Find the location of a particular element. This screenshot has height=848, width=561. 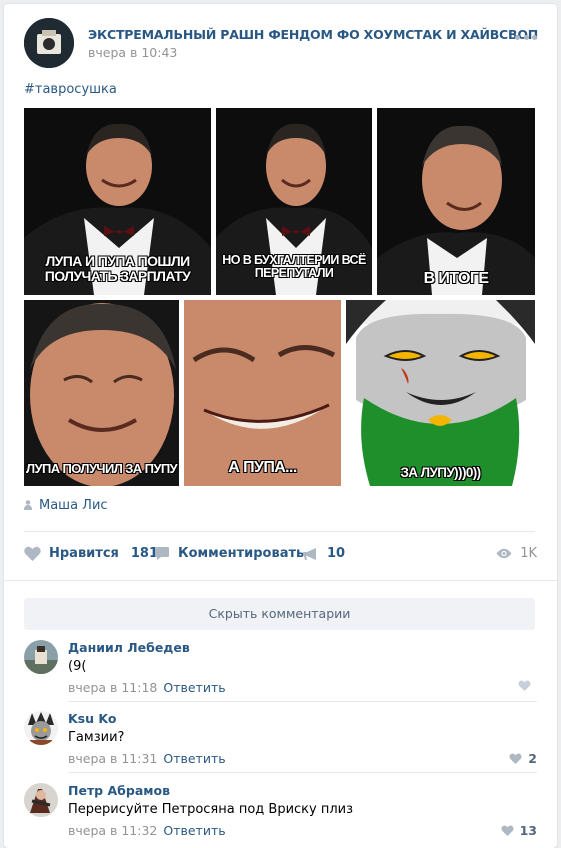

comment-like-button: 13 is located at coordinates (519, 830).